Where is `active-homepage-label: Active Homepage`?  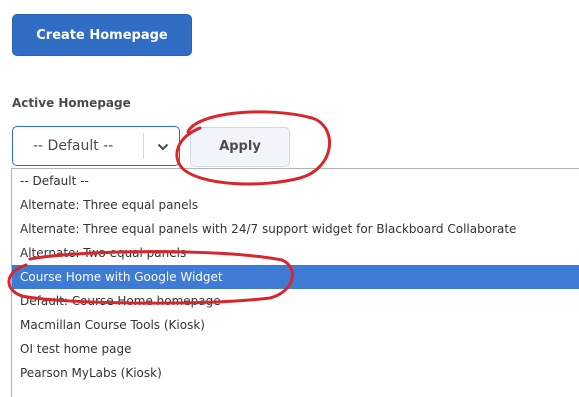 active-homepage-label: Active Homepage is located at coordinates (71, 103).